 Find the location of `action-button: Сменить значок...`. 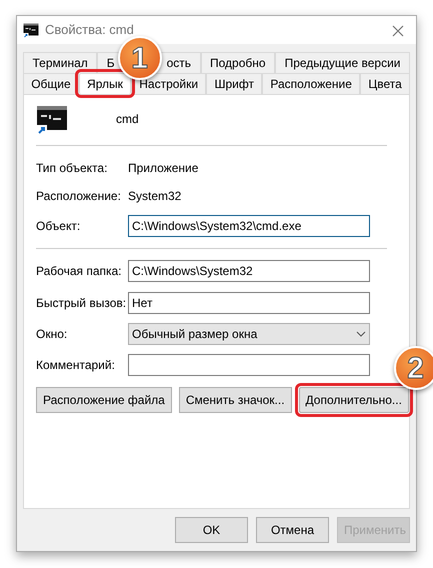

action-button: Сменить значок... is located at coordinates (235, 400).